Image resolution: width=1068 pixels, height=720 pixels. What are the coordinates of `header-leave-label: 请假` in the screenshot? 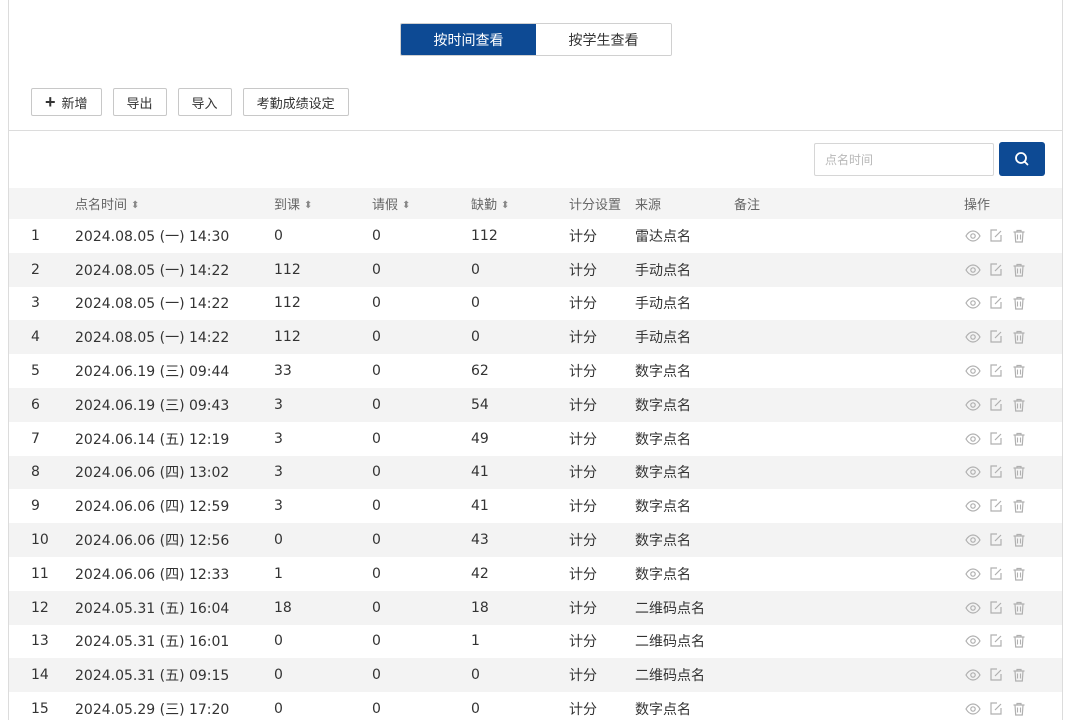 It's located at (385, 205).